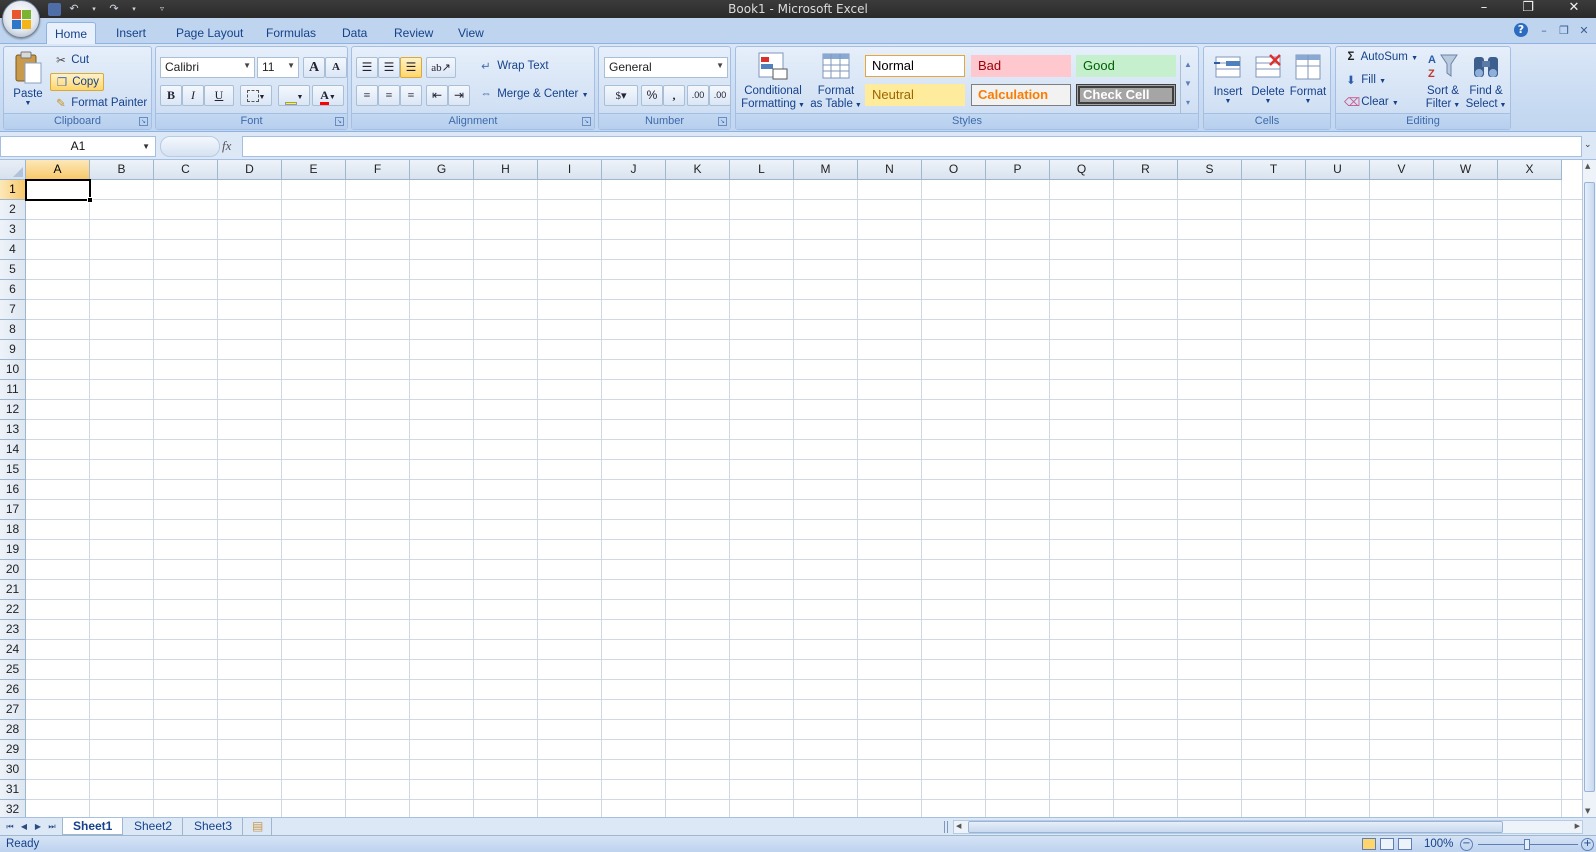 The image size is (1596, 852). Describe the element at coordinates (13, 350) in the screenshot. I see `row-header: 9` at that location.